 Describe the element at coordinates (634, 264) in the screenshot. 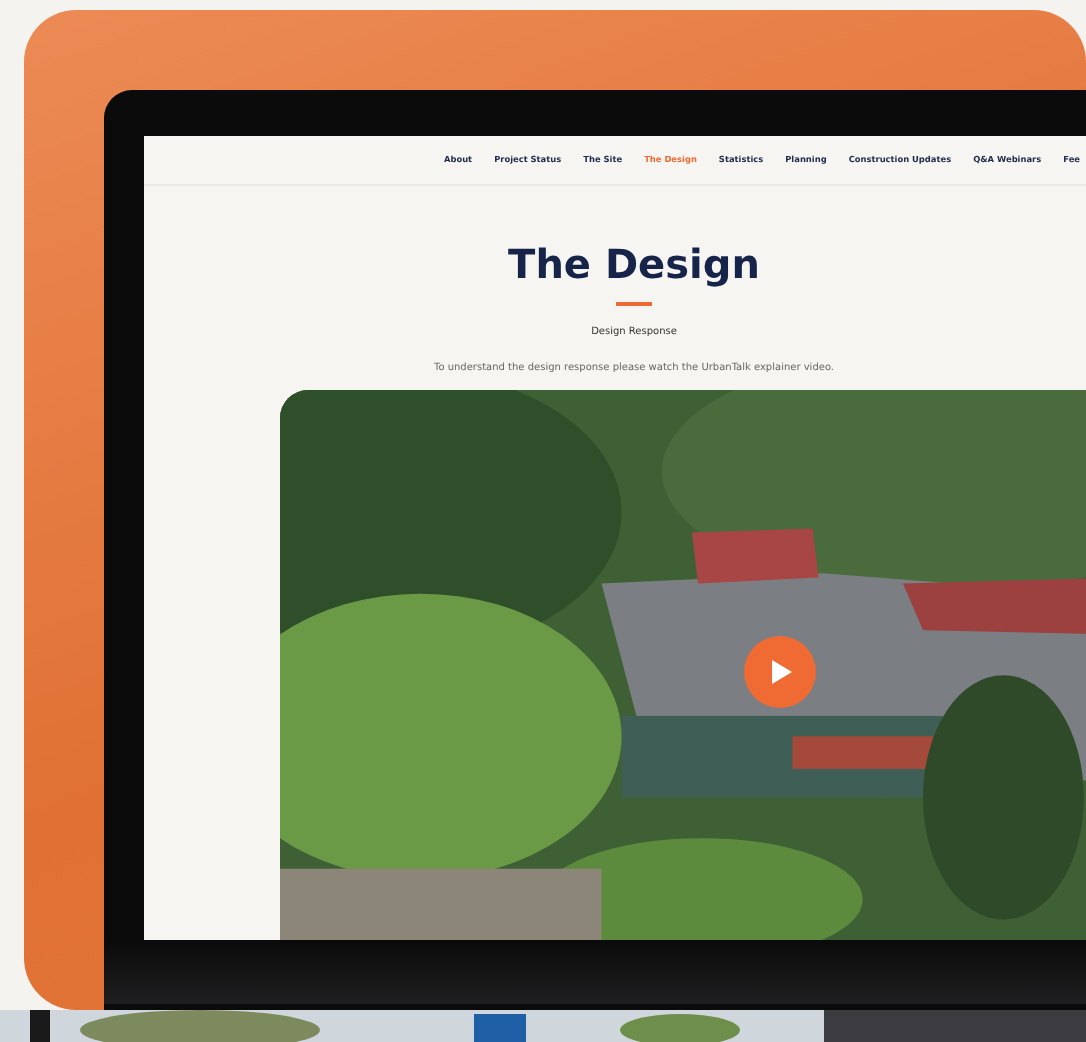

I see `page-title: The Design` at that location.